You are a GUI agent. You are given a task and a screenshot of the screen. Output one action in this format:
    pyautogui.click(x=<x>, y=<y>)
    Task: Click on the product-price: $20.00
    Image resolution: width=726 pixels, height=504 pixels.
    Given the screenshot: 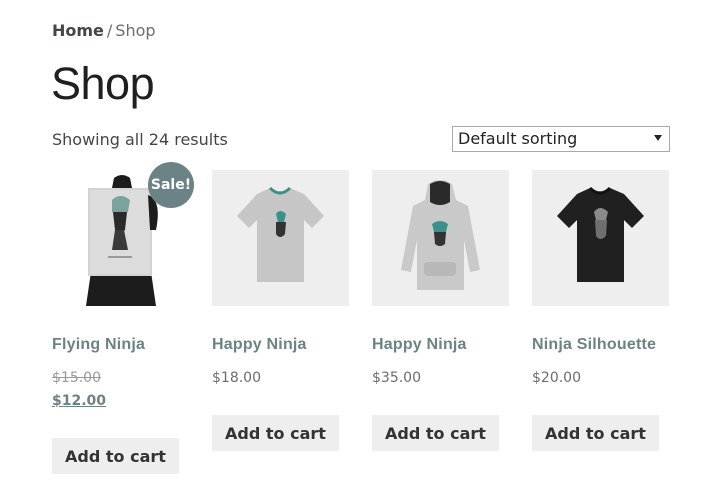 What is the action you would take?
    pyautogui.click(x=556, y=378)
    